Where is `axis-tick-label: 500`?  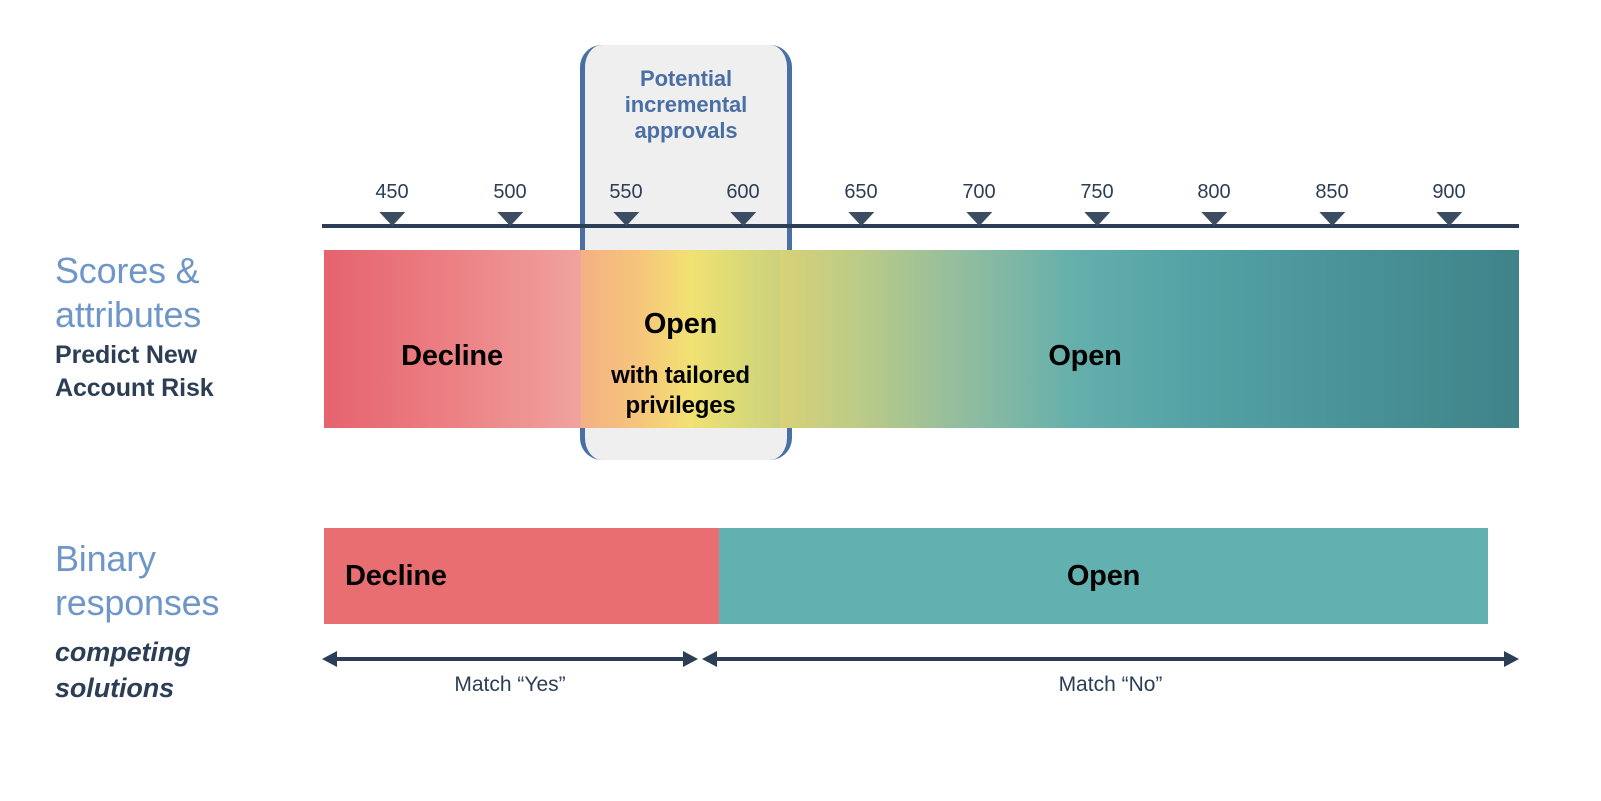
axis-tick-label: 500 is located at coordinates (510, 192).